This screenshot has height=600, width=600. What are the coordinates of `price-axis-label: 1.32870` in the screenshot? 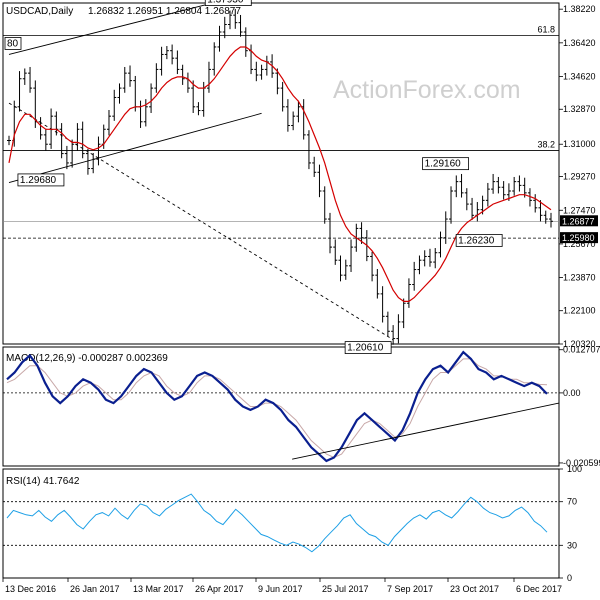 It's located at (579, 109).